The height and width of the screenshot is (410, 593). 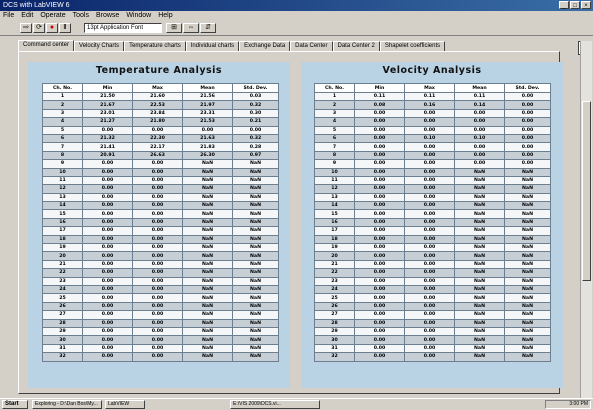 I want to click on table-cell: 22.53, so click(x=157, y=105).